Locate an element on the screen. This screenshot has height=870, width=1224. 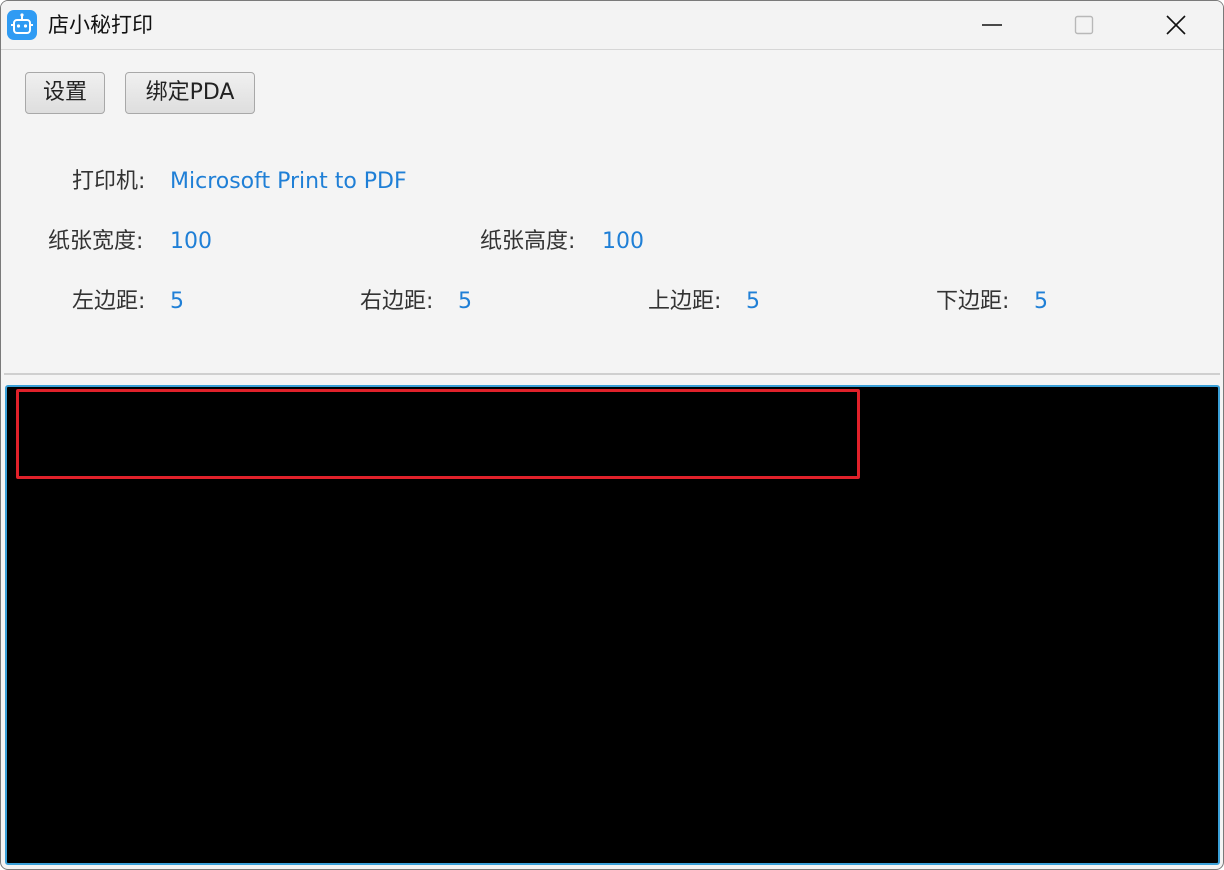
minimize-button is located at coordinates (992, 25).